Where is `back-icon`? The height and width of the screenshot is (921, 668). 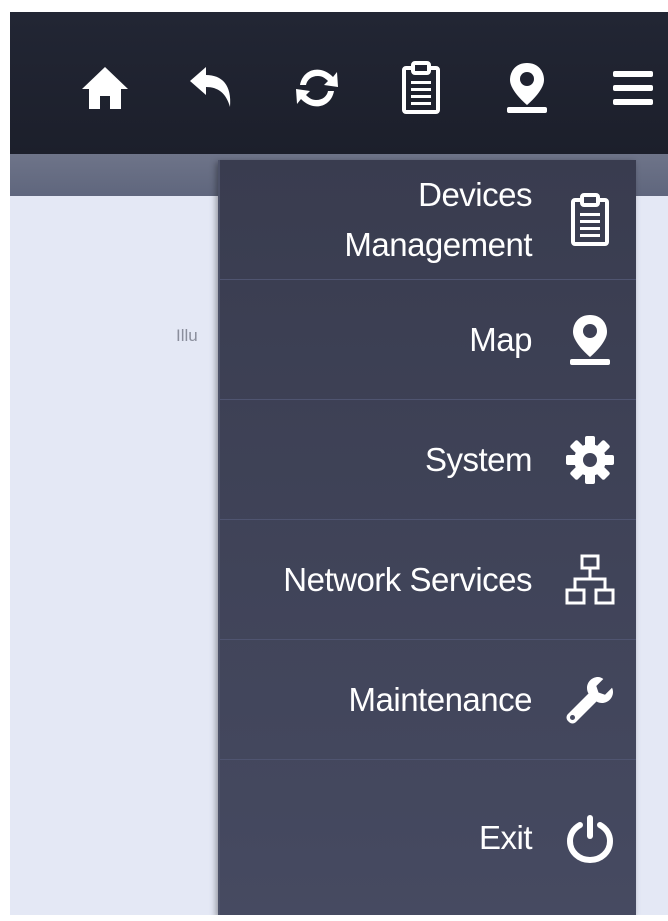 back-icon is located at coordinates (211, 88).